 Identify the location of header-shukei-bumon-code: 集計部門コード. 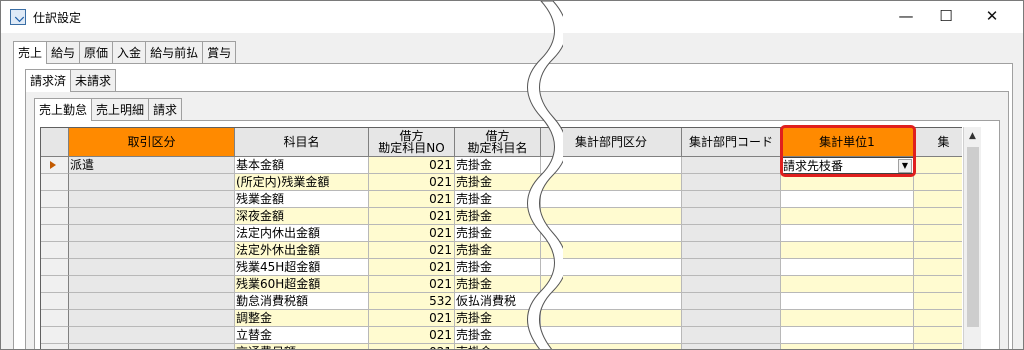
(731, 142).